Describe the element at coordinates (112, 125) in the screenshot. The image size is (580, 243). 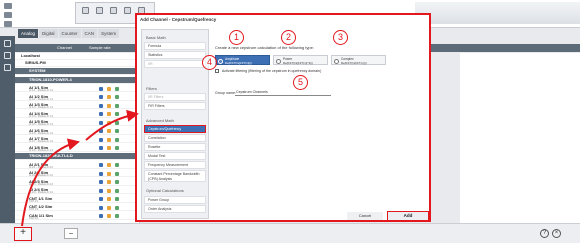
I see `annotation-arrow-to-cepstrum` at that location.